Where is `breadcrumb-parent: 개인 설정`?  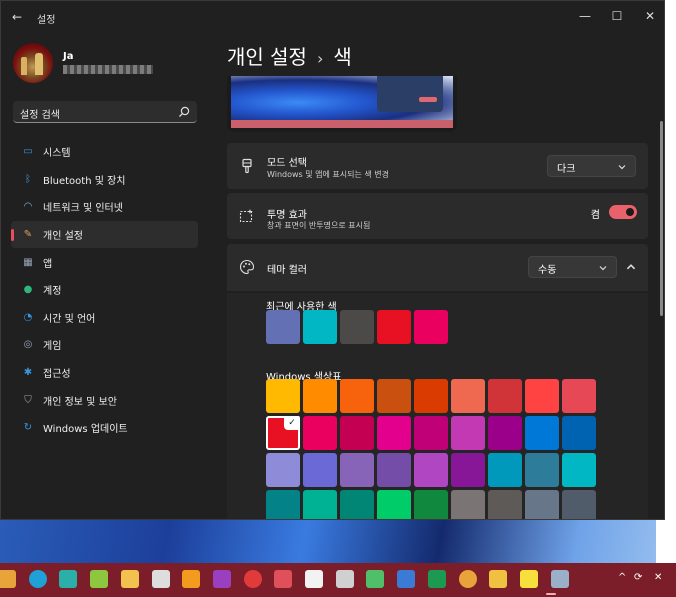
breadcrumb-parent: 개인 설정 is located at coordinates (267, 57).